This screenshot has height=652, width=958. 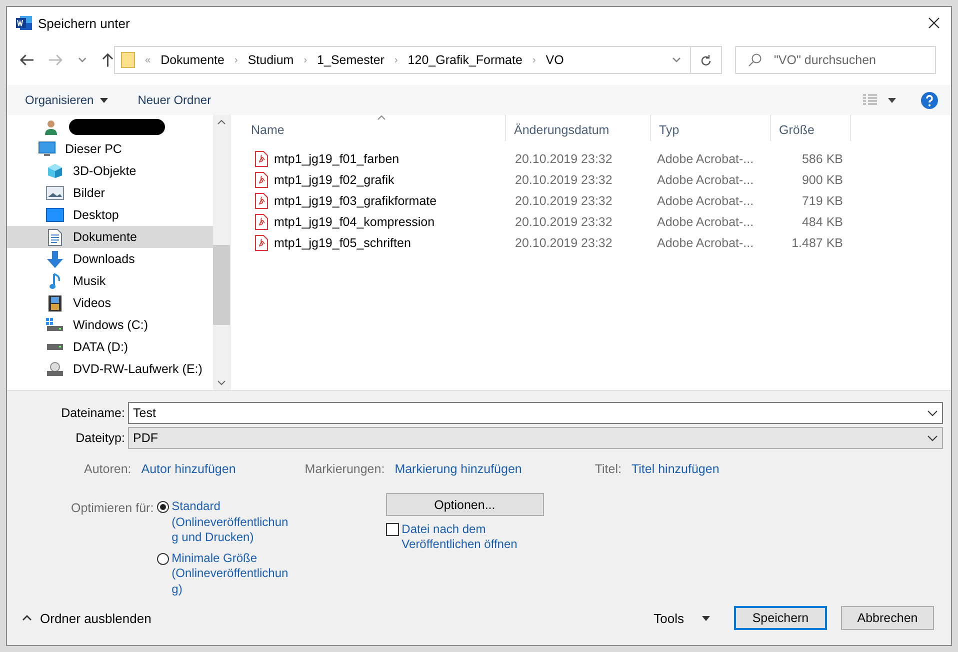 What do you see at coordinates (110, 369) in the screenshot?
I see `sidebar-item: DVD-RW-Laufwerk (E:)` at bounding box center [110, 369].